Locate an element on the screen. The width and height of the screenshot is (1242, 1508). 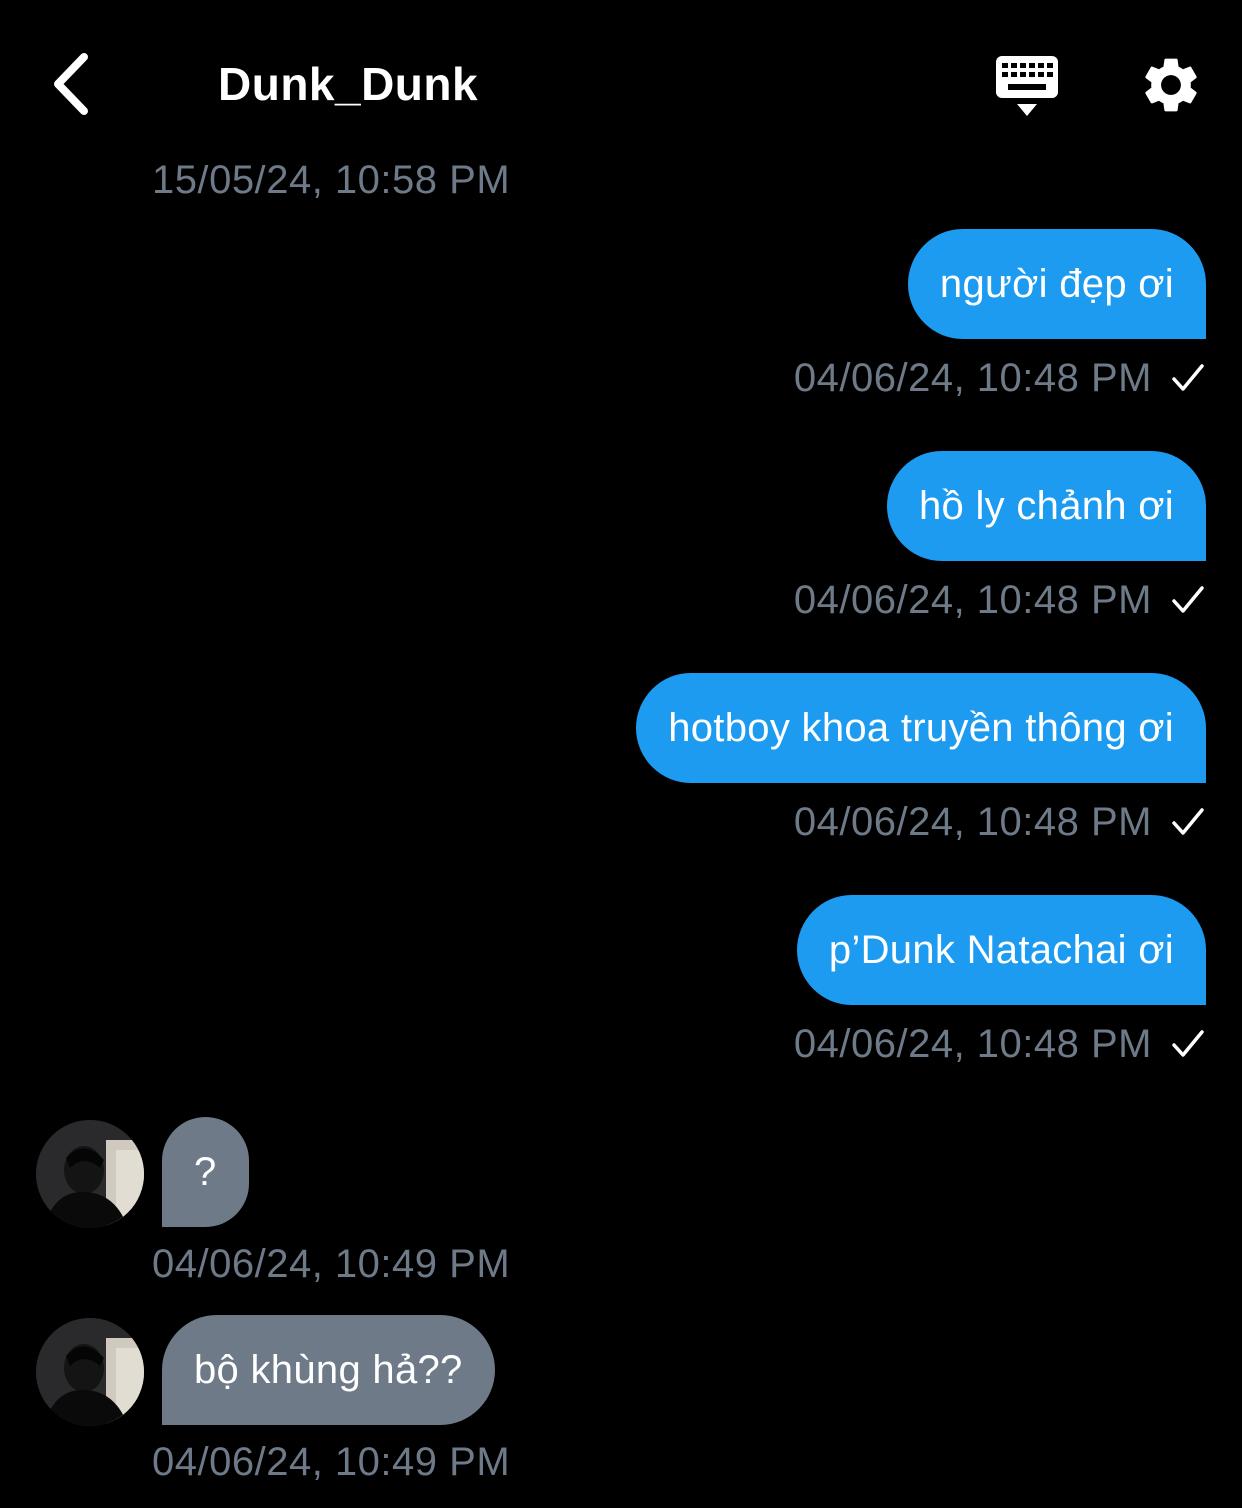
settings-button is located at coordinates (1171, 85).